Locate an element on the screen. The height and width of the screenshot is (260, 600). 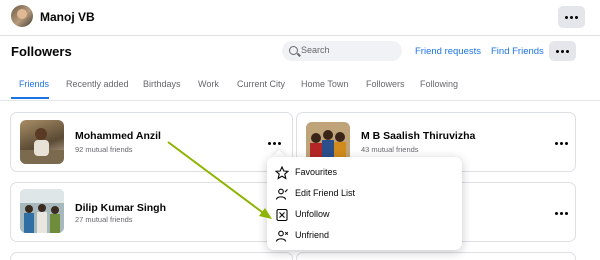
page-title: Followers is located at coordinates (41, 51).